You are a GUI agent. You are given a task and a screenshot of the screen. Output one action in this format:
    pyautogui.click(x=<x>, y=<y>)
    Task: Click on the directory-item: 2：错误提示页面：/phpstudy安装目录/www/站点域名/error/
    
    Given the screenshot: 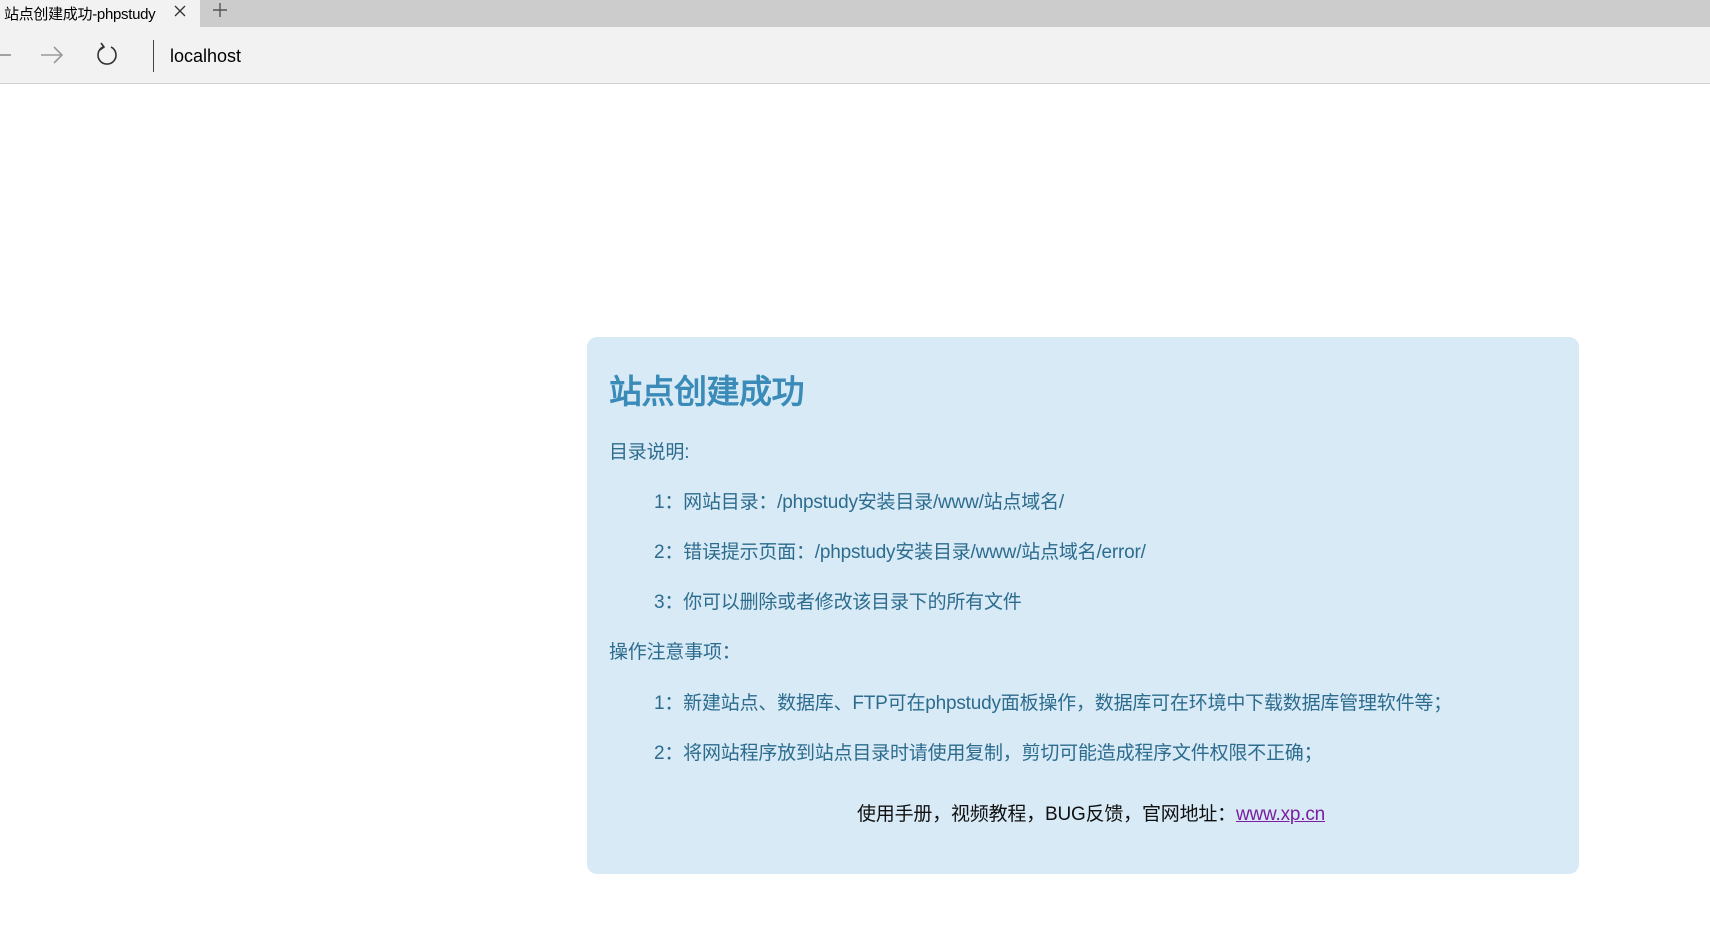 What is the action you would take?
    pyautogui.click(x=900, y=552)
    